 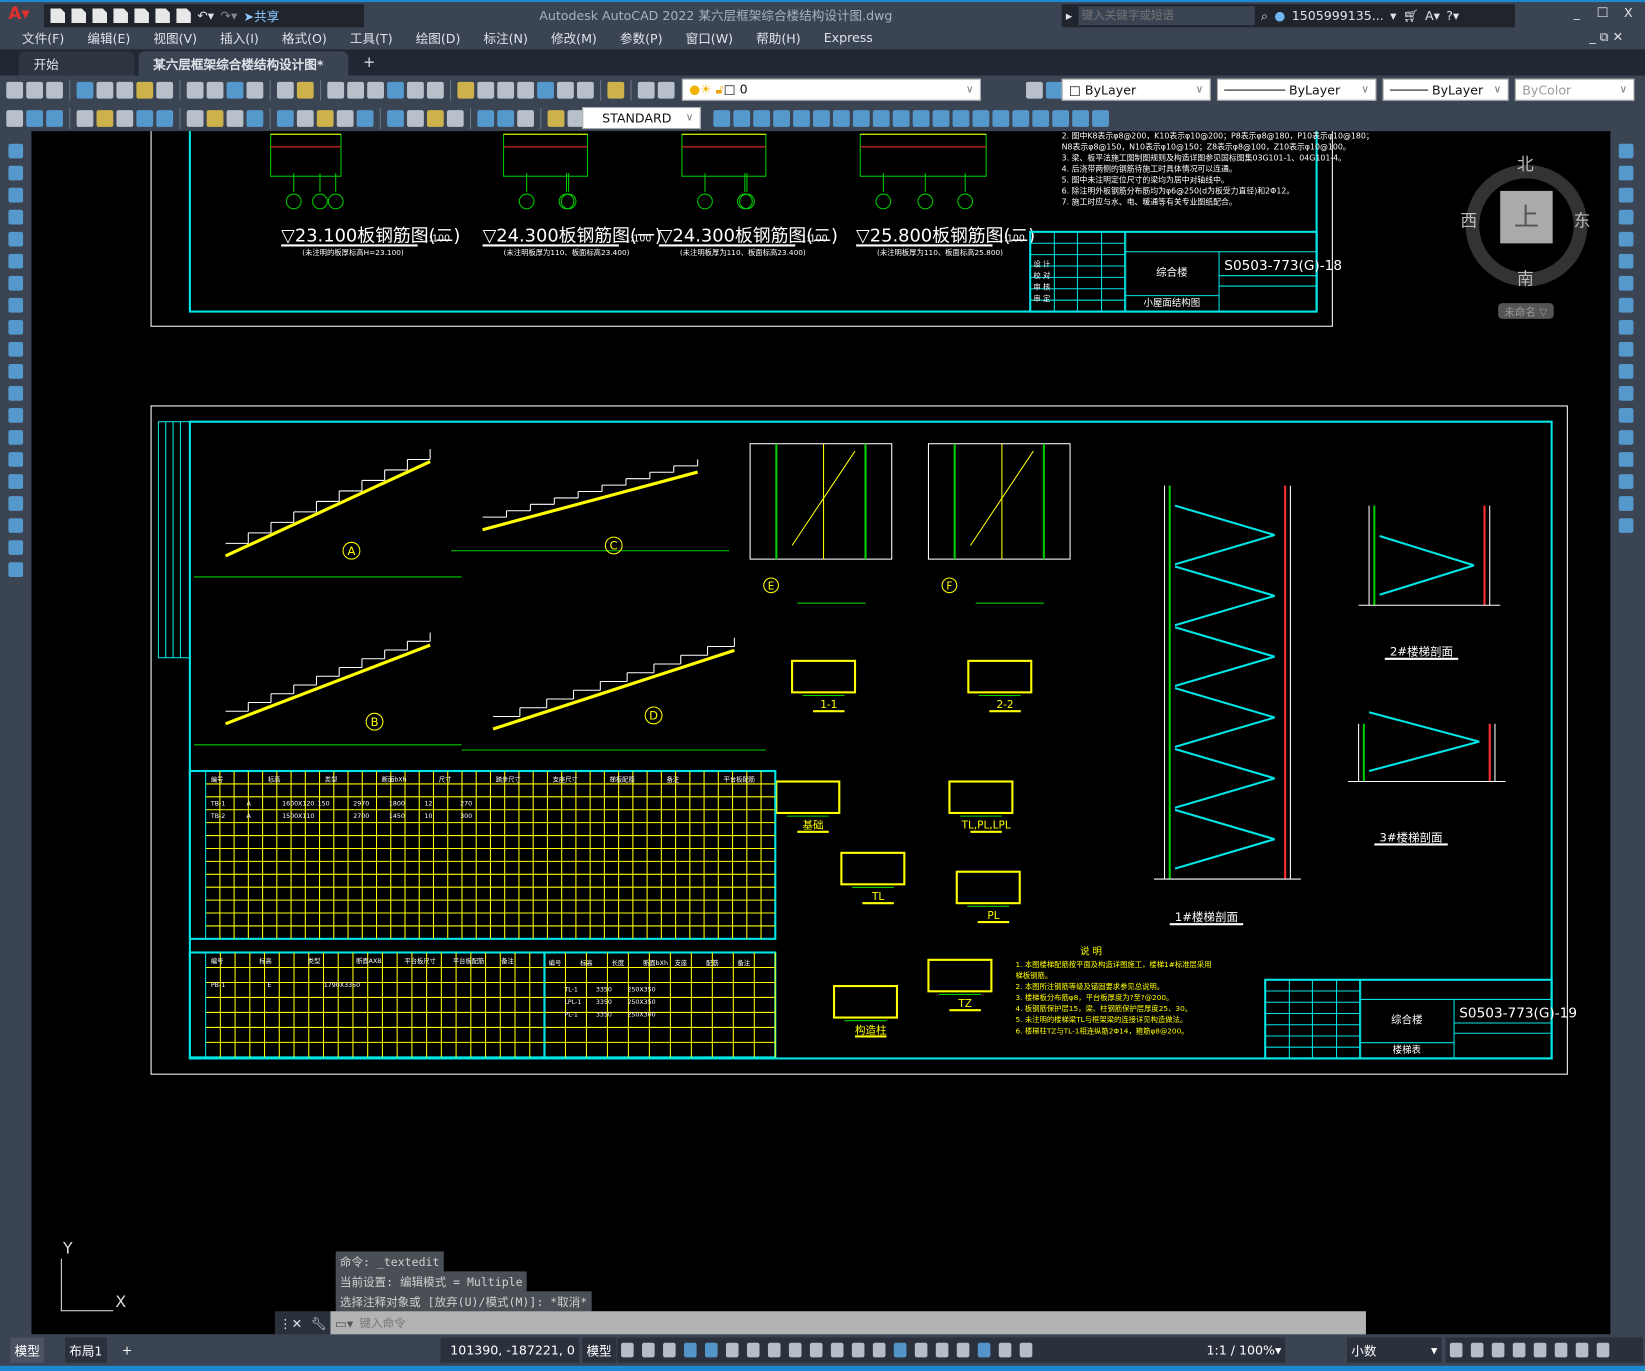 What do you see at coordinates (1526, 311) in the screenshot?
I see `ucs-menu: 未命名 ▽` at bounding box center [1526, 311].